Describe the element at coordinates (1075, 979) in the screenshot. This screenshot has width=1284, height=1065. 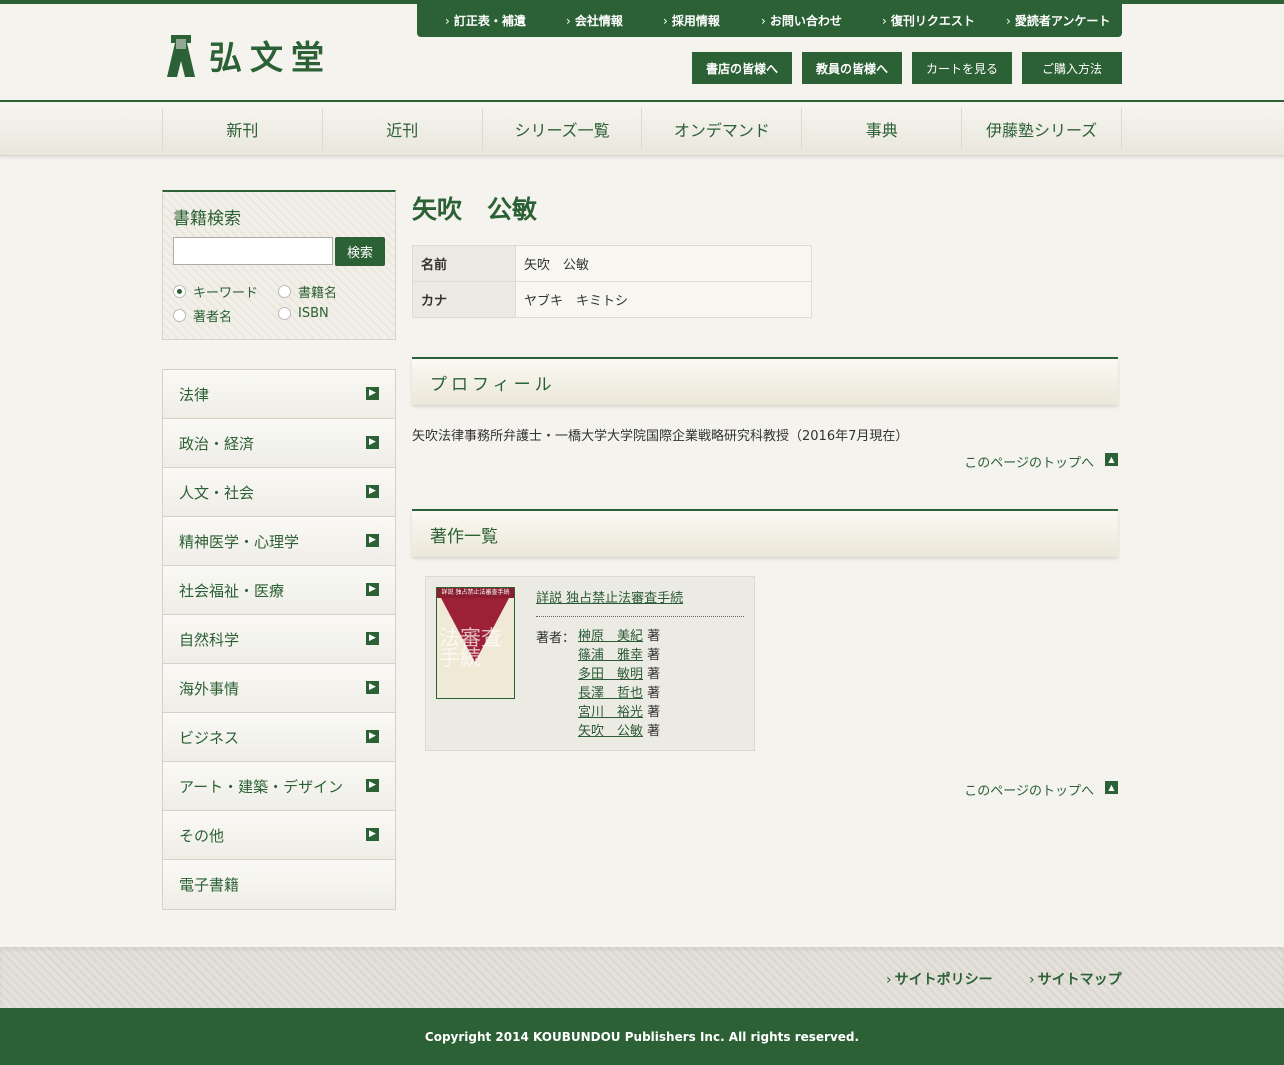
I see `footer-link-sitemap: サイトマップ` at that location.